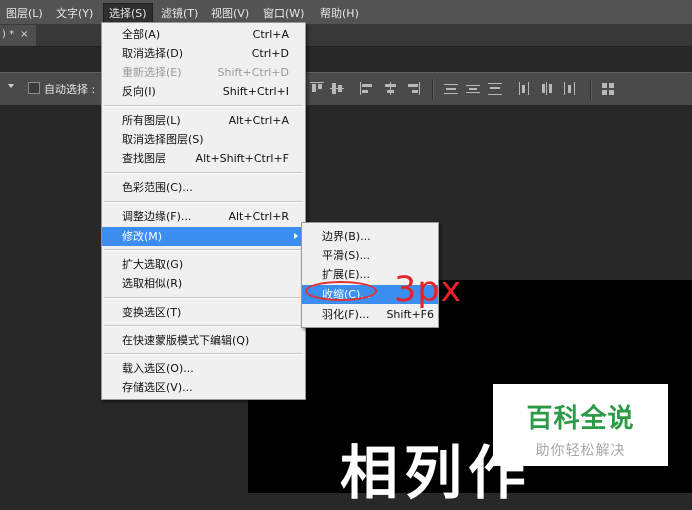 The height and width of the screenshot is (510, 692). What do you see at coordinates (203, 158) in the screenshot?
I see `menu-item-find-layers: 查找图层 Alt+Shift+Ctrl+F` at bounding box center [203, 158].